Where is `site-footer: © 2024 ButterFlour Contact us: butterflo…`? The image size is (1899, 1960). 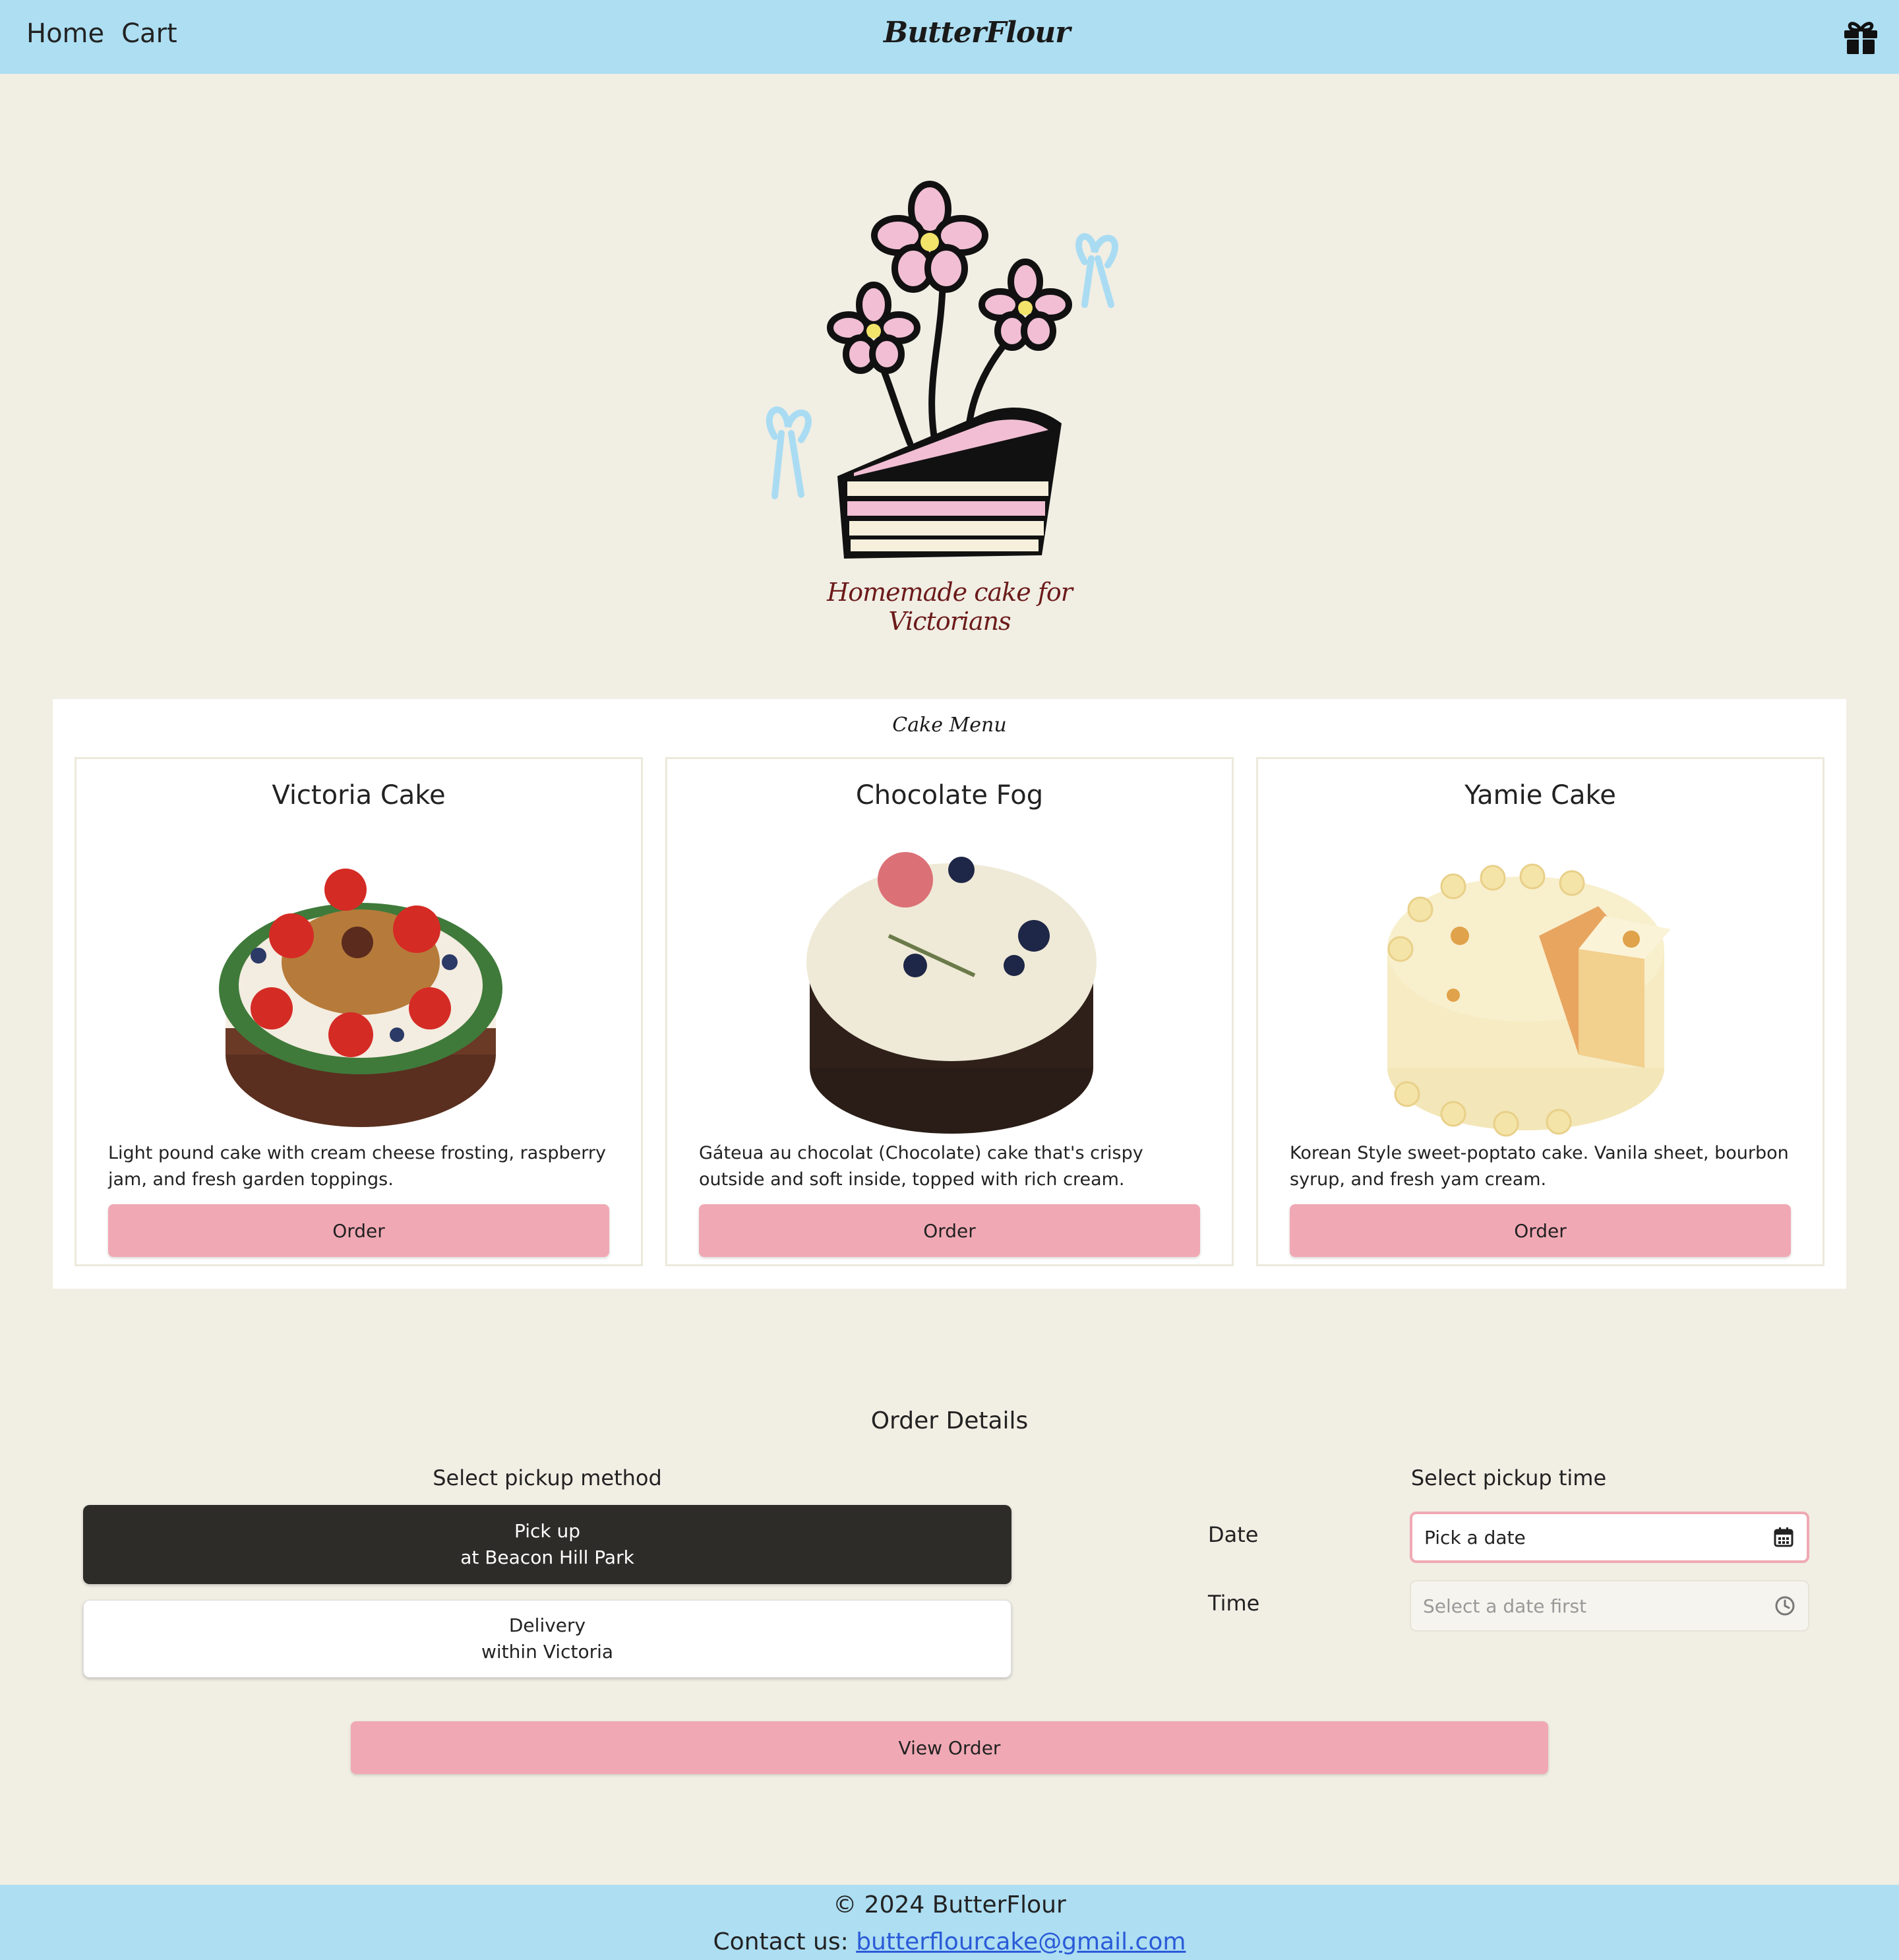 site-footer: © 2024 ButterFlour Contact us: butterflo… is located at coordinates (950, 1922).